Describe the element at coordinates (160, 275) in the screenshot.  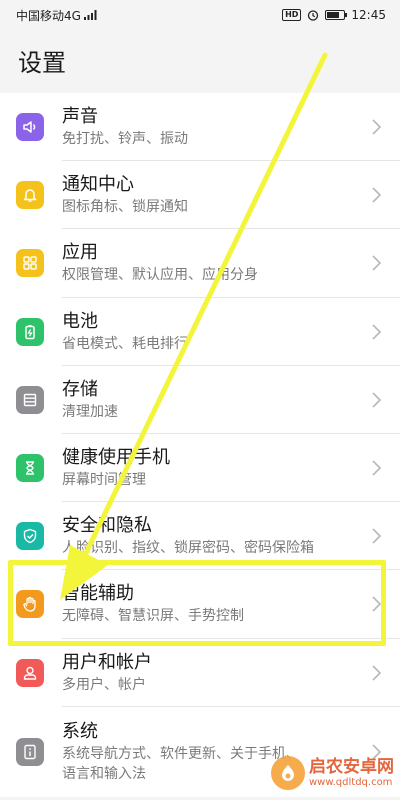
I see `settings-item-subtitle: 权限管理、默认应用、应用分身` at that location.